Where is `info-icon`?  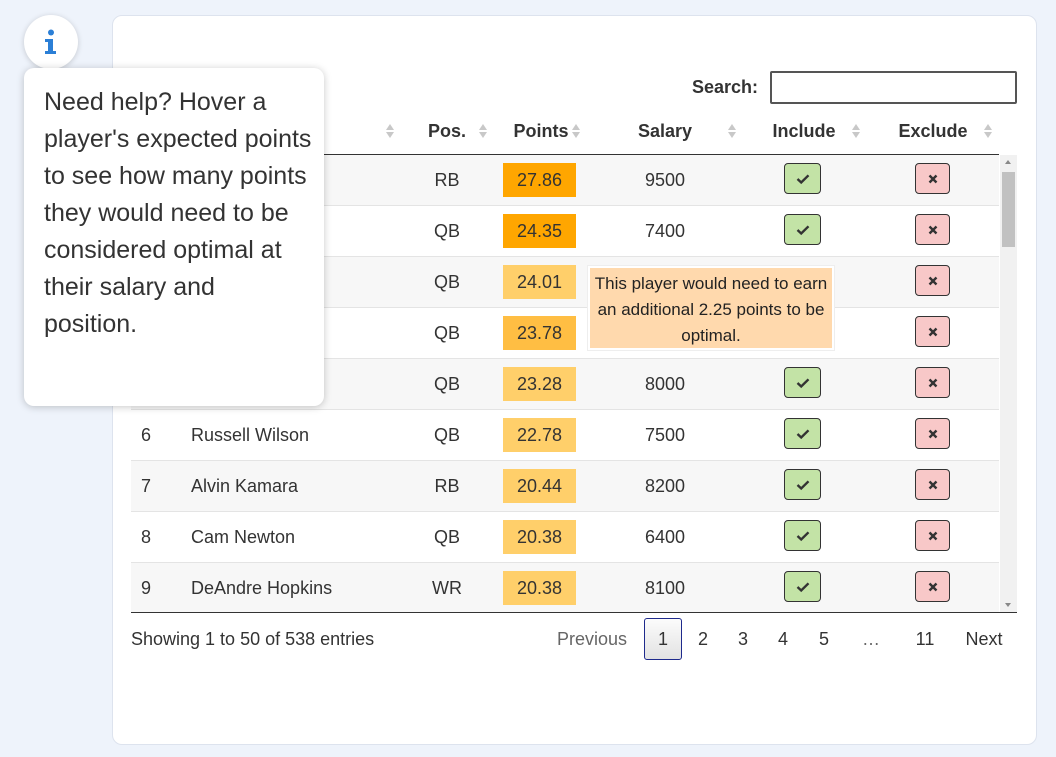
info-icon is located at coordinates (50, 41).